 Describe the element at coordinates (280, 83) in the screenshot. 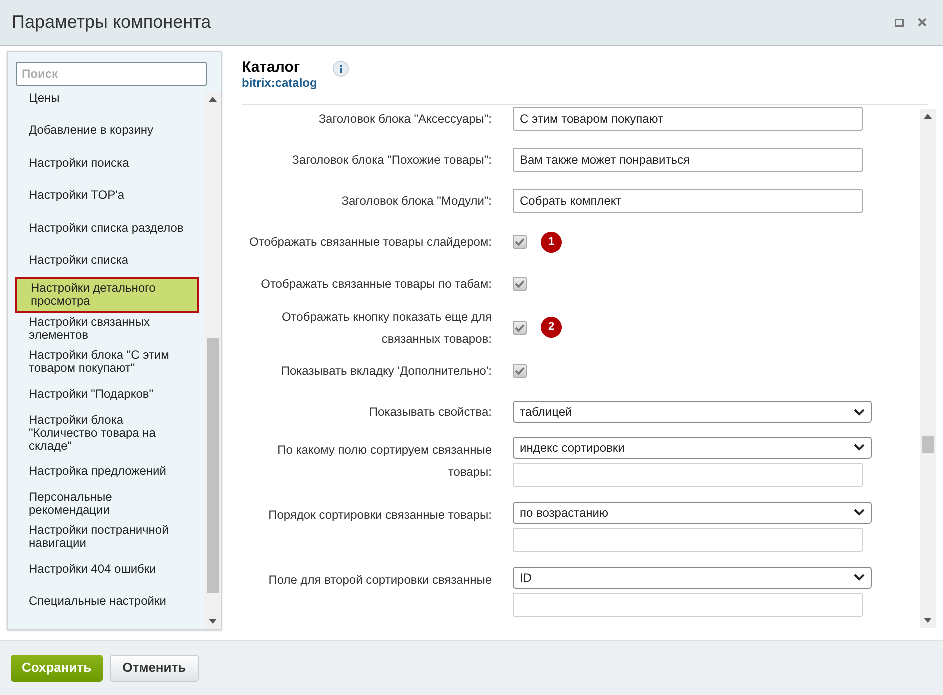

I see `component-code: bitrix:catalog` at that location.